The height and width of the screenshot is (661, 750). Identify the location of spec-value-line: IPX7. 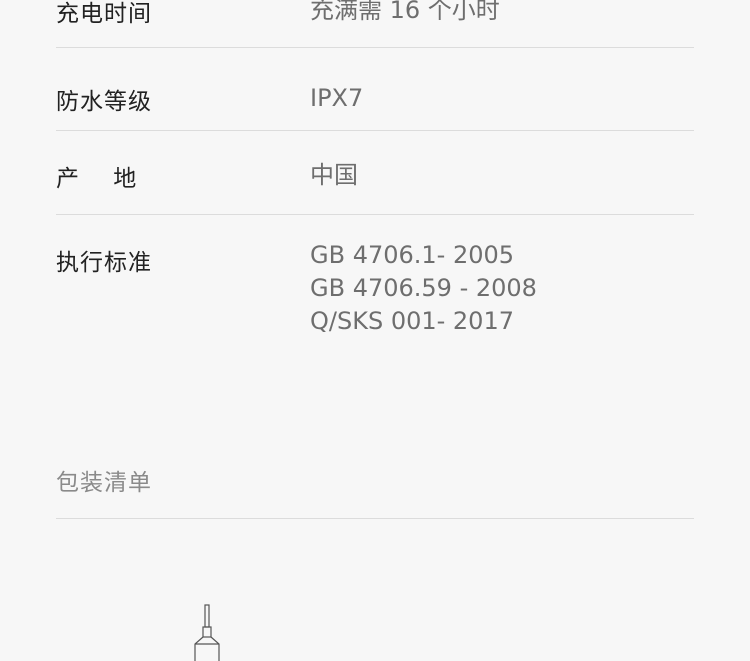
(337, 98).